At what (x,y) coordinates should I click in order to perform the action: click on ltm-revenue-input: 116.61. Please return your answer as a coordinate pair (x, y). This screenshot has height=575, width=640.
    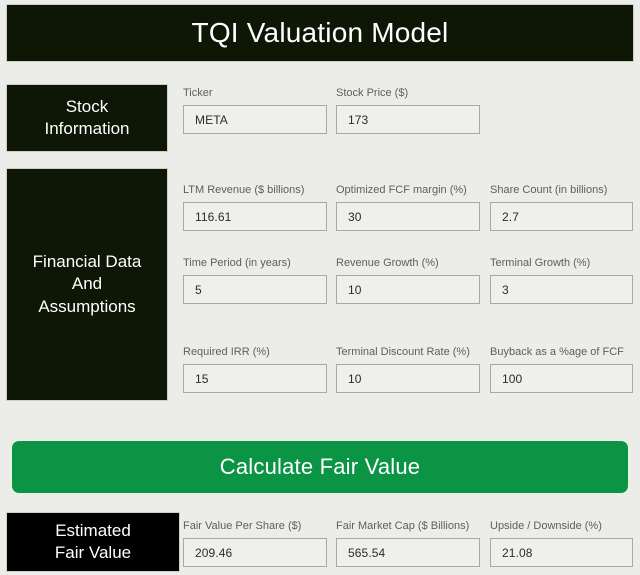
    Looking at the image, I should click on (255, 216).